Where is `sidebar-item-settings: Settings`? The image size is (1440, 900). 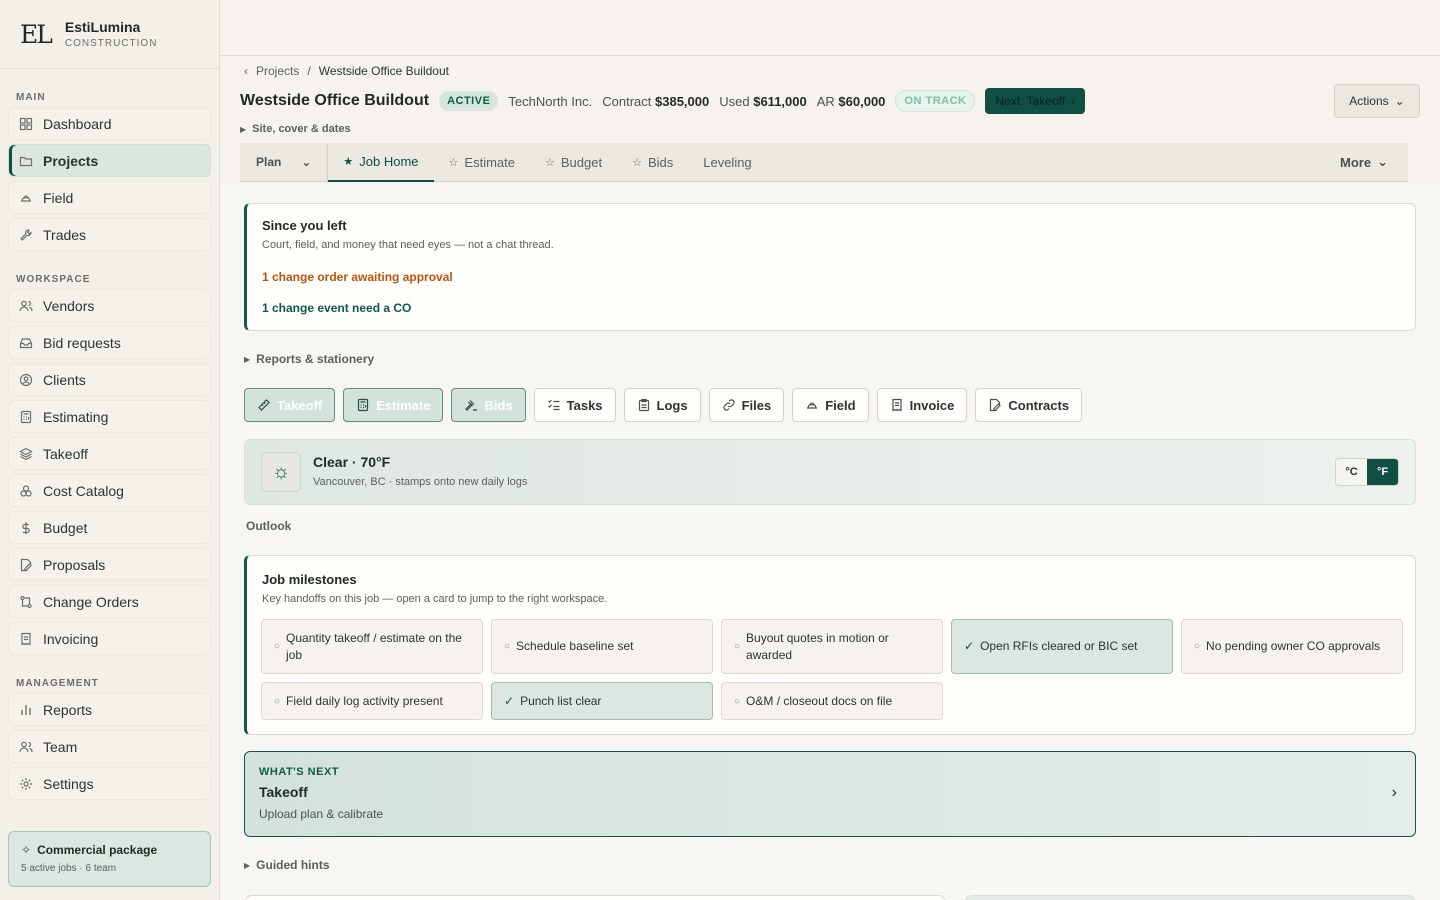 sidebar-item-settings: Settings is located at coordinates (109, 783).